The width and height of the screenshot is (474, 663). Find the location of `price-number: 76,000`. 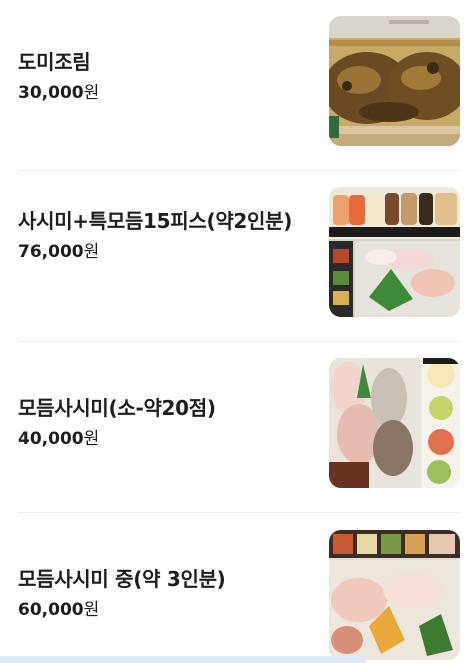

price-number: 76,000 is located at coordinates (51, 252).